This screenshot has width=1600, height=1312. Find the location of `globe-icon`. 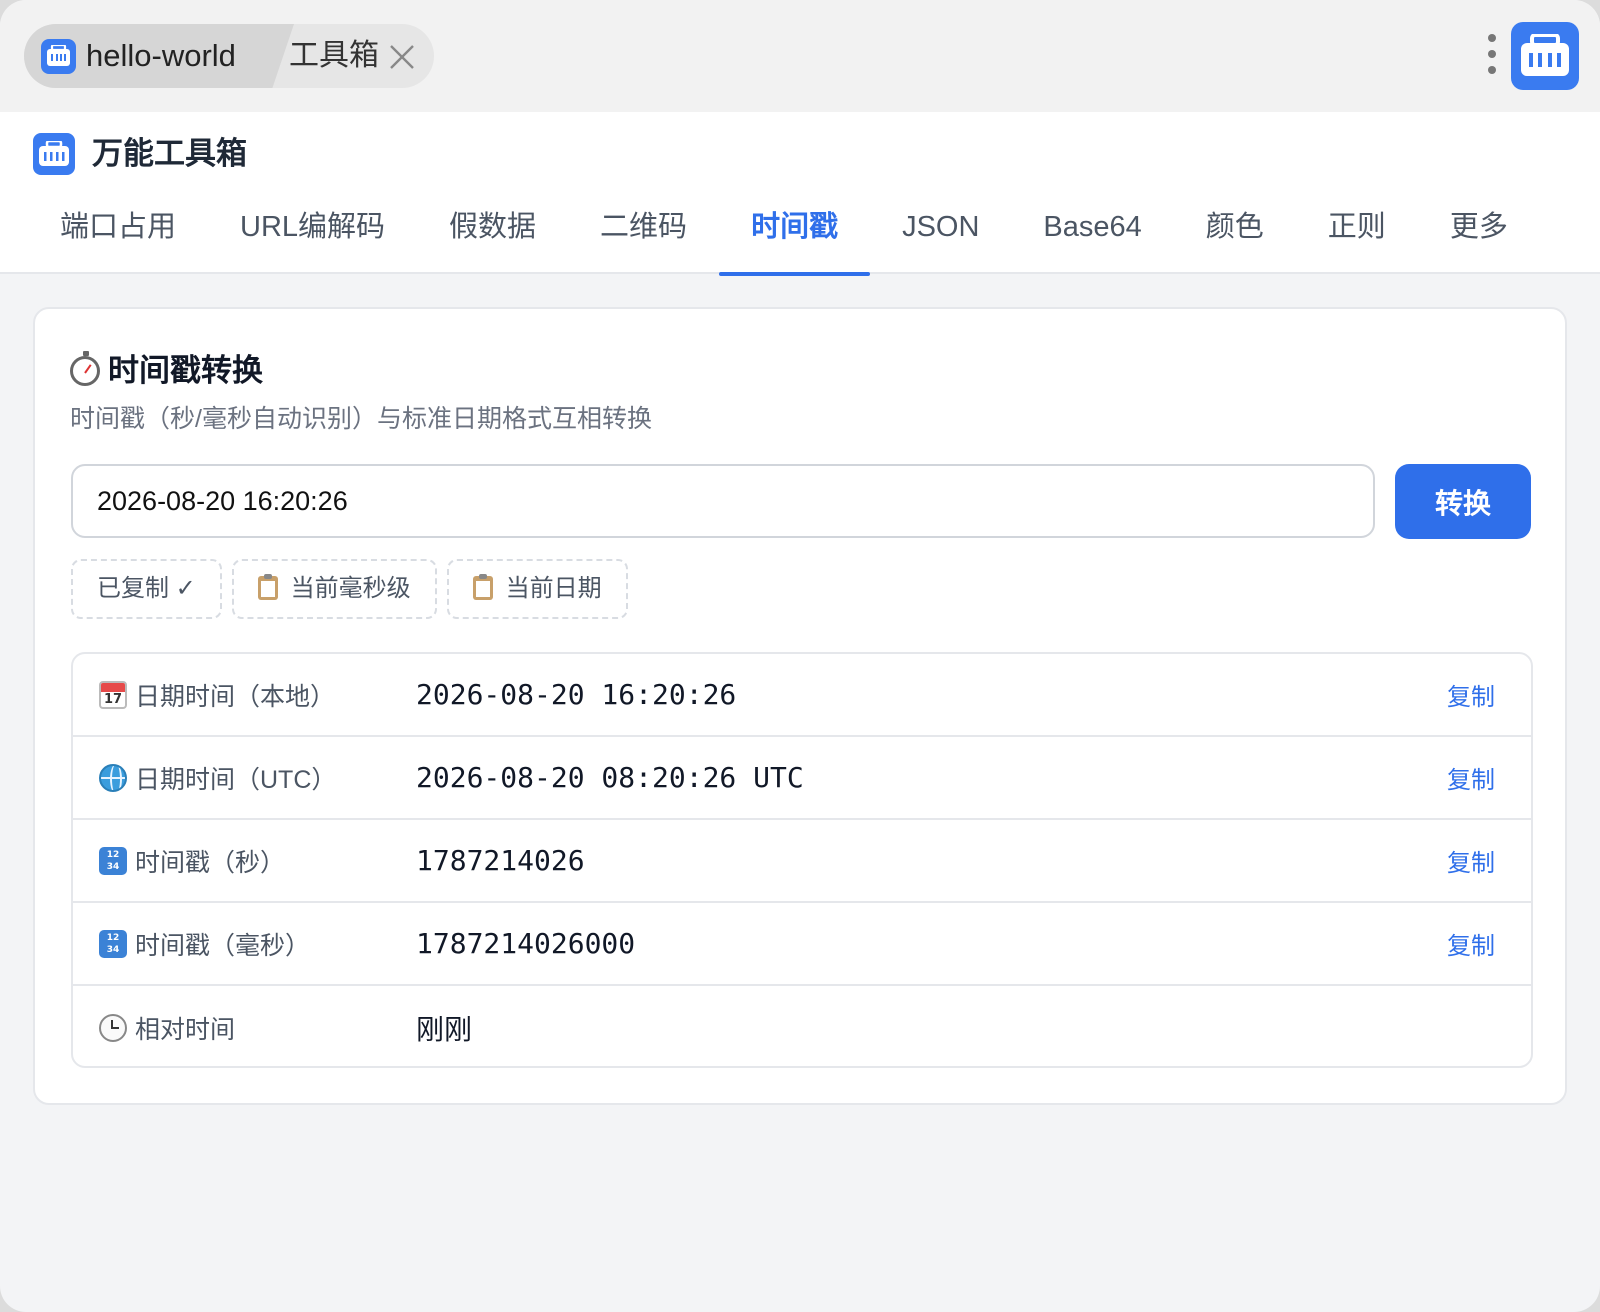

globe-icon is located at coordinates (113, 777).